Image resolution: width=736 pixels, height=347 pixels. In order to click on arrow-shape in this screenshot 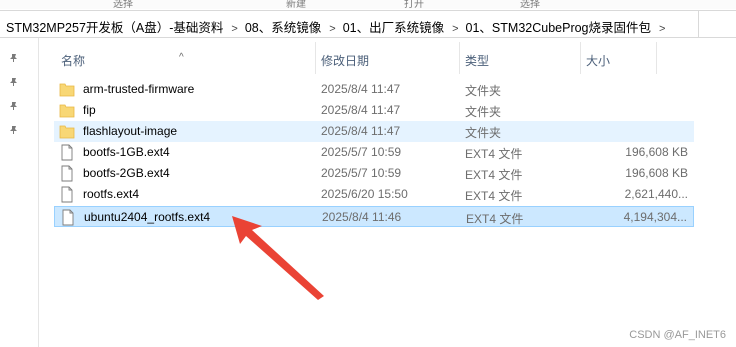, I will do `click(278, 258)`.